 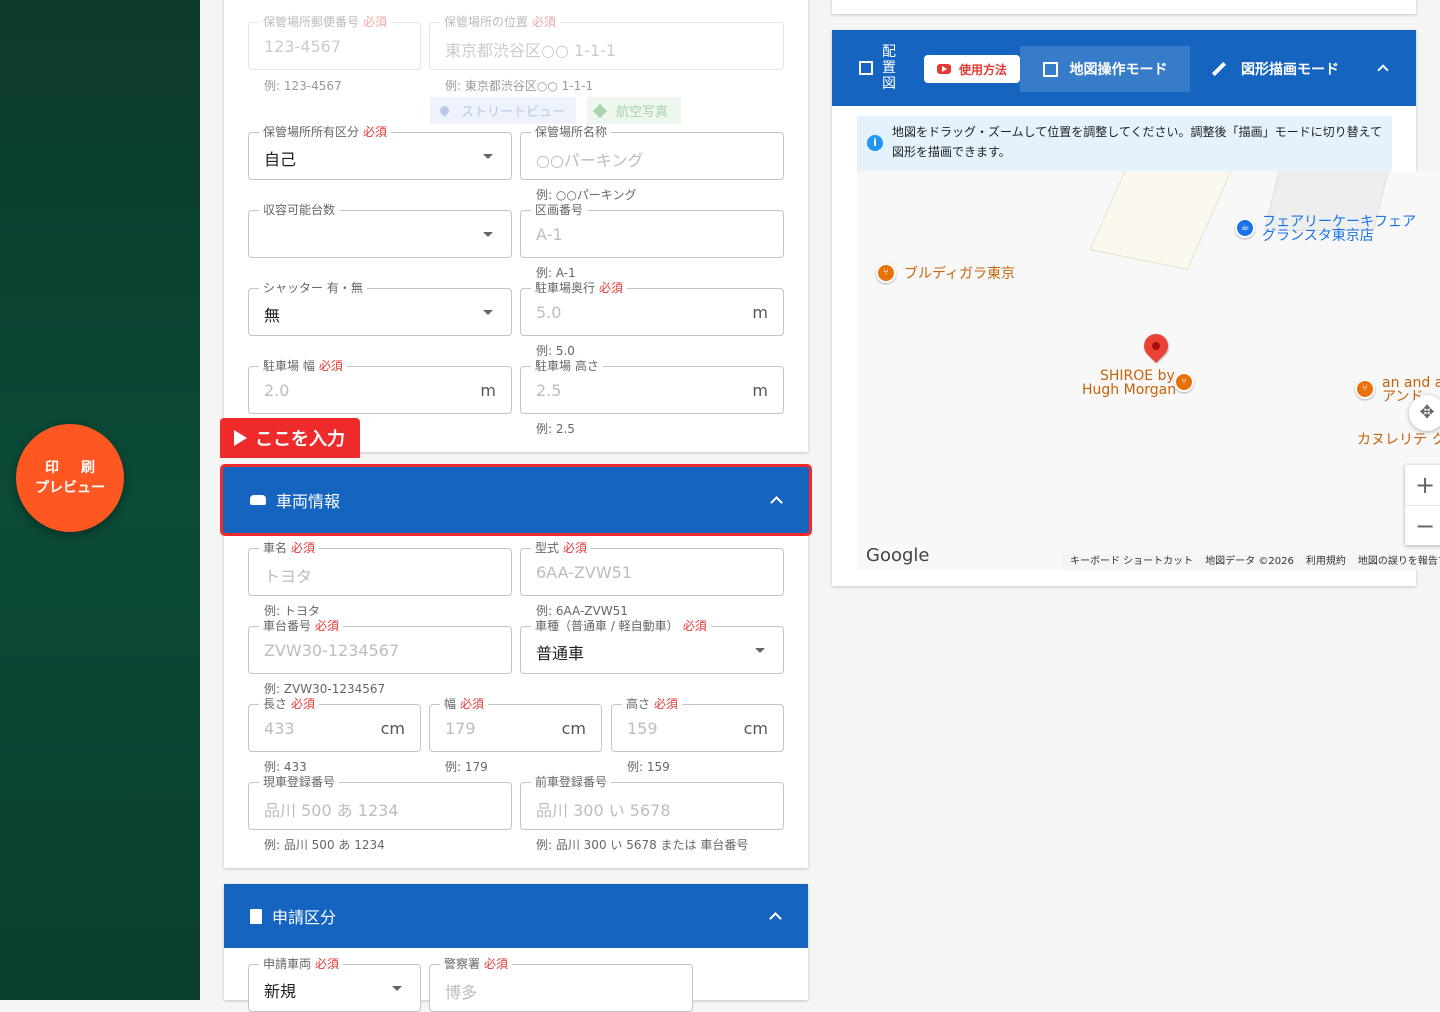 I want to click on location-placeholder: 東京都渋谷区○○ 1-1-1, so click(x=531, y=50).